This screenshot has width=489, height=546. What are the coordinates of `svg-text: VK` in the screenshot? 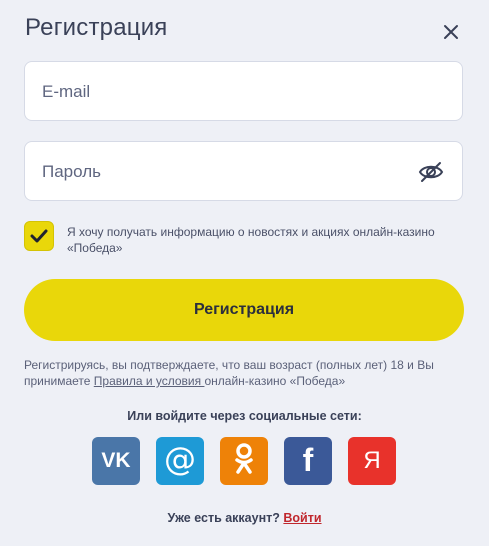 It's located at (115, 459).